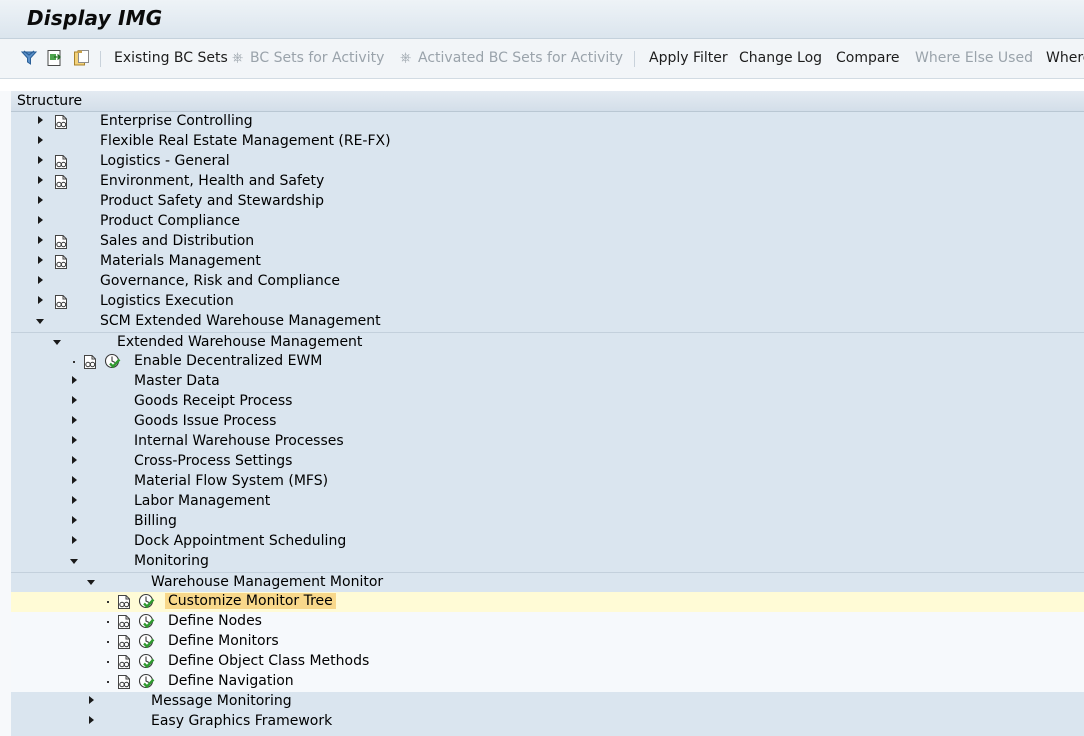  I want to click on where-button-truncated: Where, so click(1065, 58).